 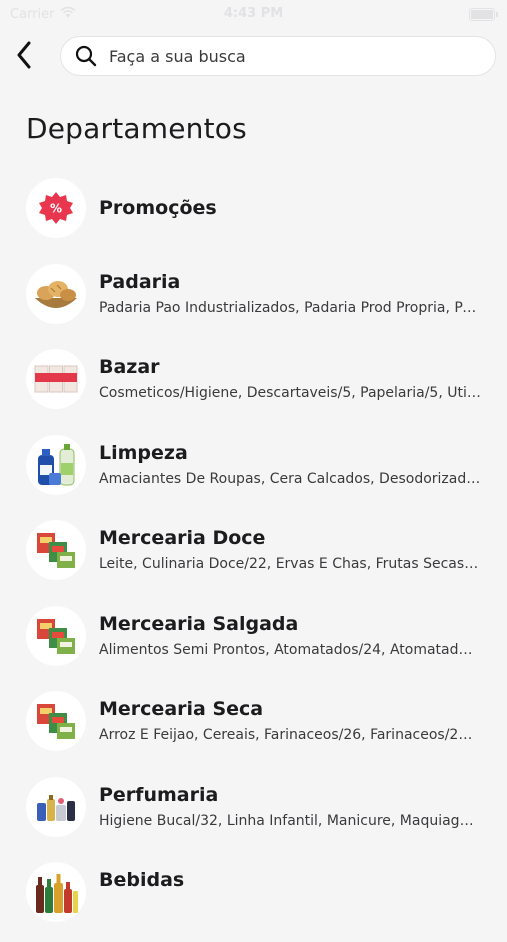 I want to click on page-title: Departamentos, so click(x=136, y=128).